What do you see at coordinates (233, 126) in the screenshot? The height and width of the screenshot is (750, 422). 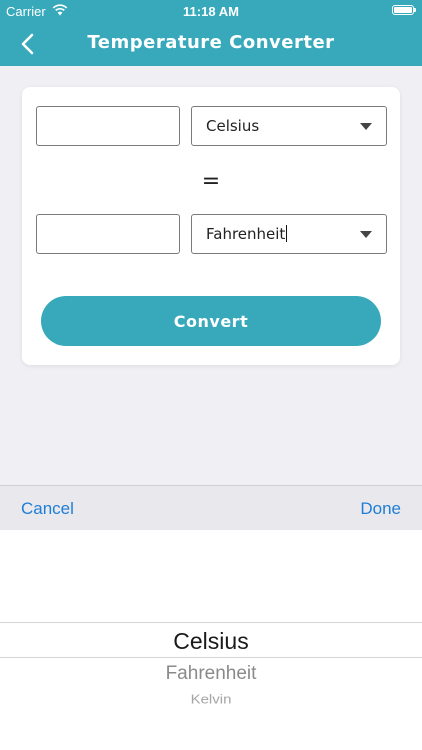 I see `from-unit-value: Celsius` at bounding box center [233, 126].